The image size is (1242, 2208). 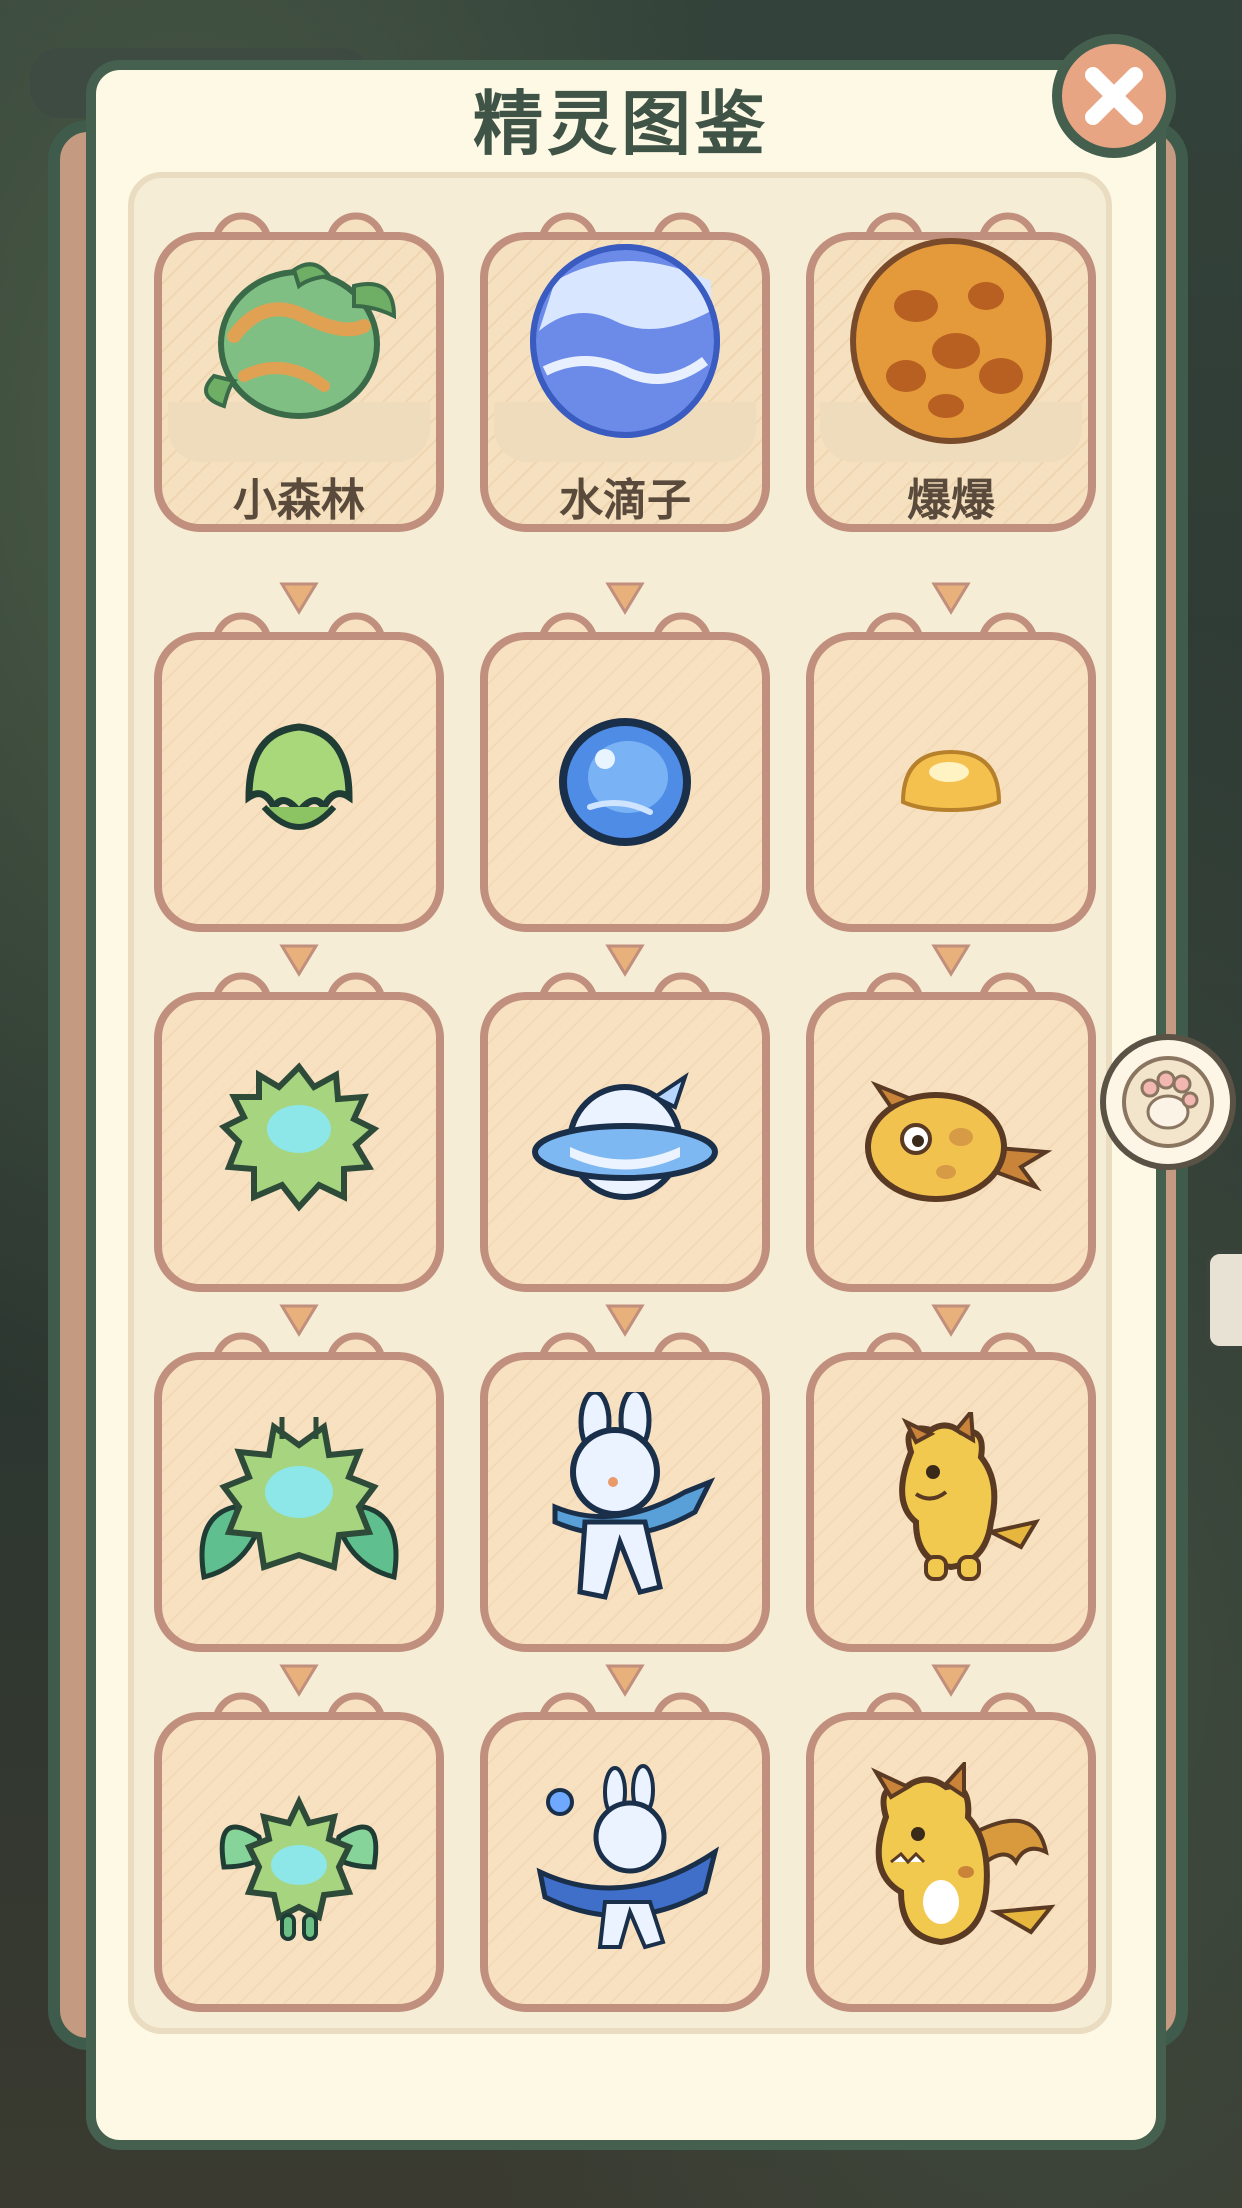 What do you see at coordinates (625, 1862) in the screenshot?
I see `water-bunny-final-icon` at bounding box center [625, 1862].